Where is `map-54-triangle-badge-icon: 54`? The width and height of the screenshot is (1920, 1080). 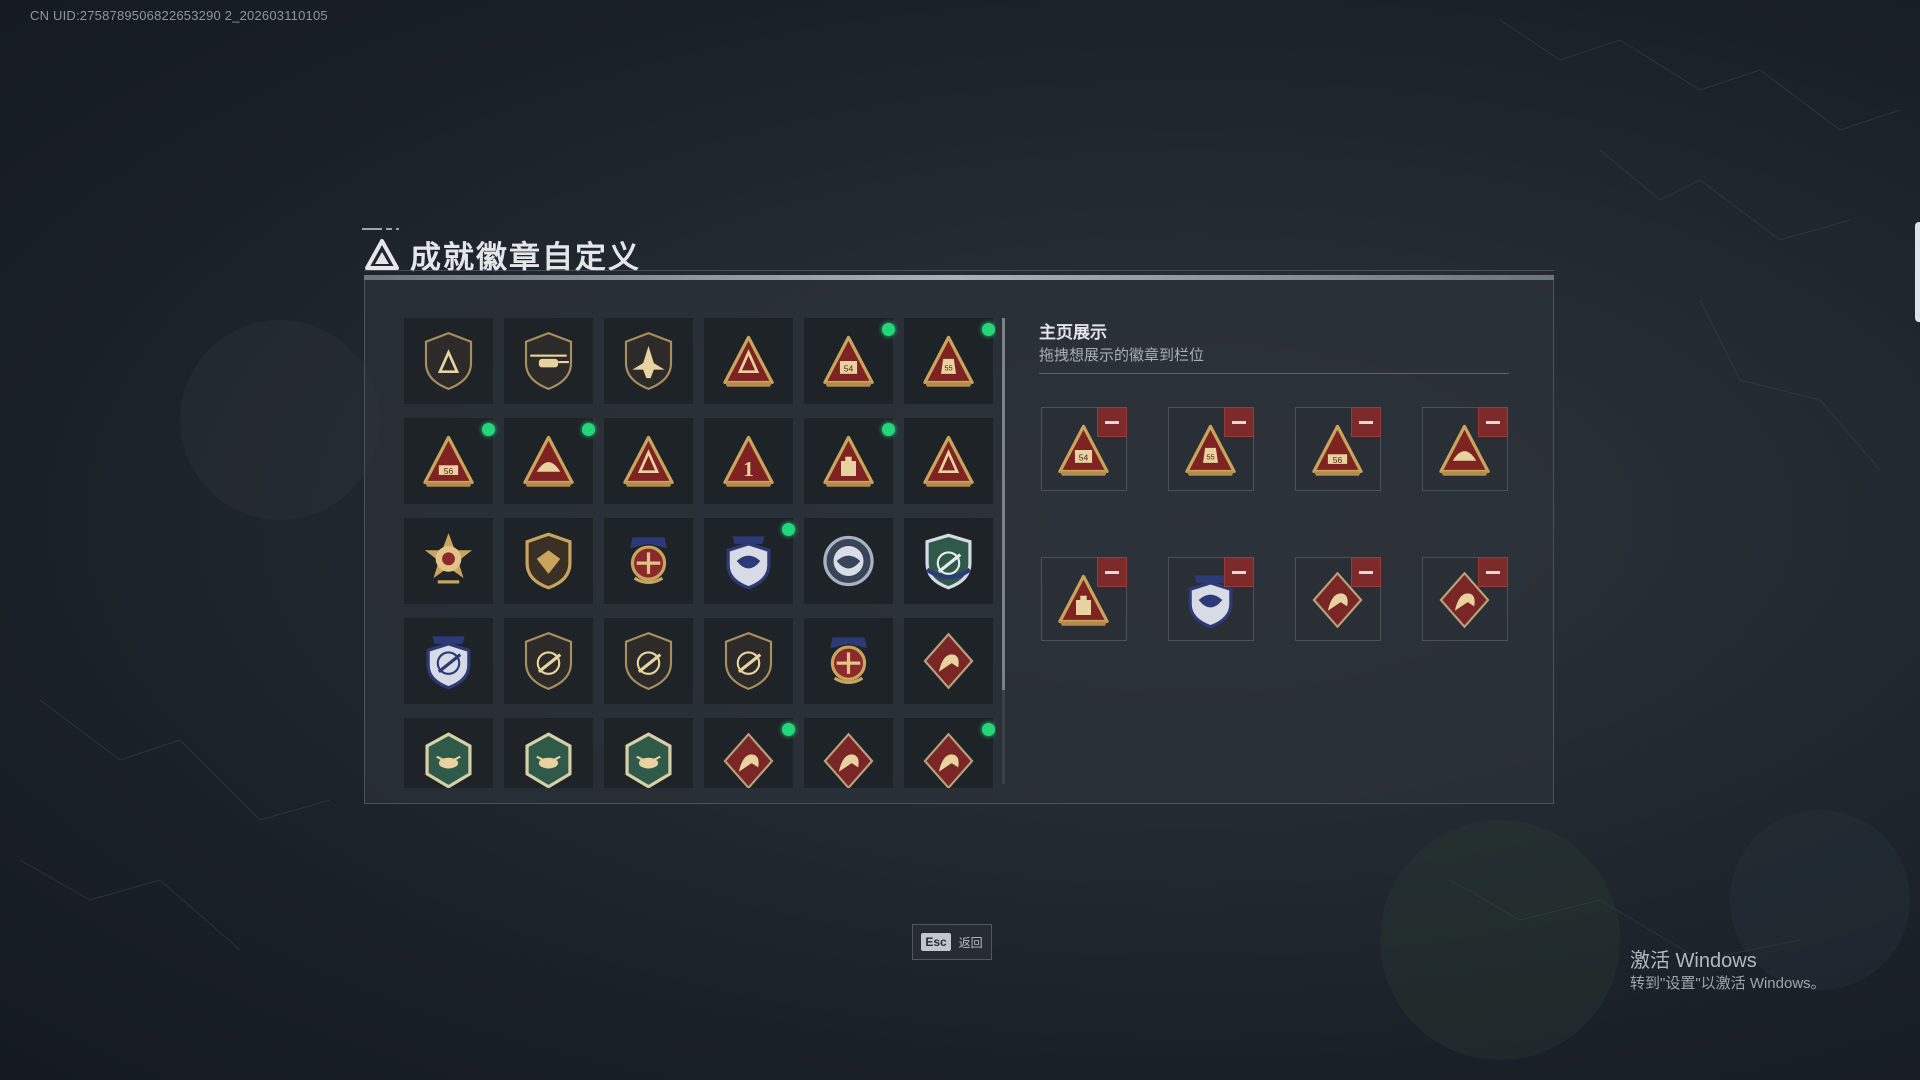 map-54-triangle-badge-icon: 54 is located at coordinates (848, 361).